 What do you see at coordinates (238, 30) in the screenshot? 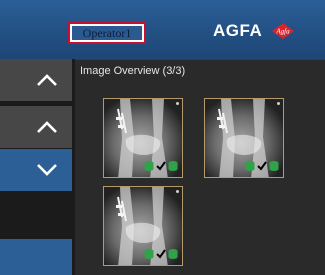
I see `brand-name: AGFA` at bounding box center [238, 30].